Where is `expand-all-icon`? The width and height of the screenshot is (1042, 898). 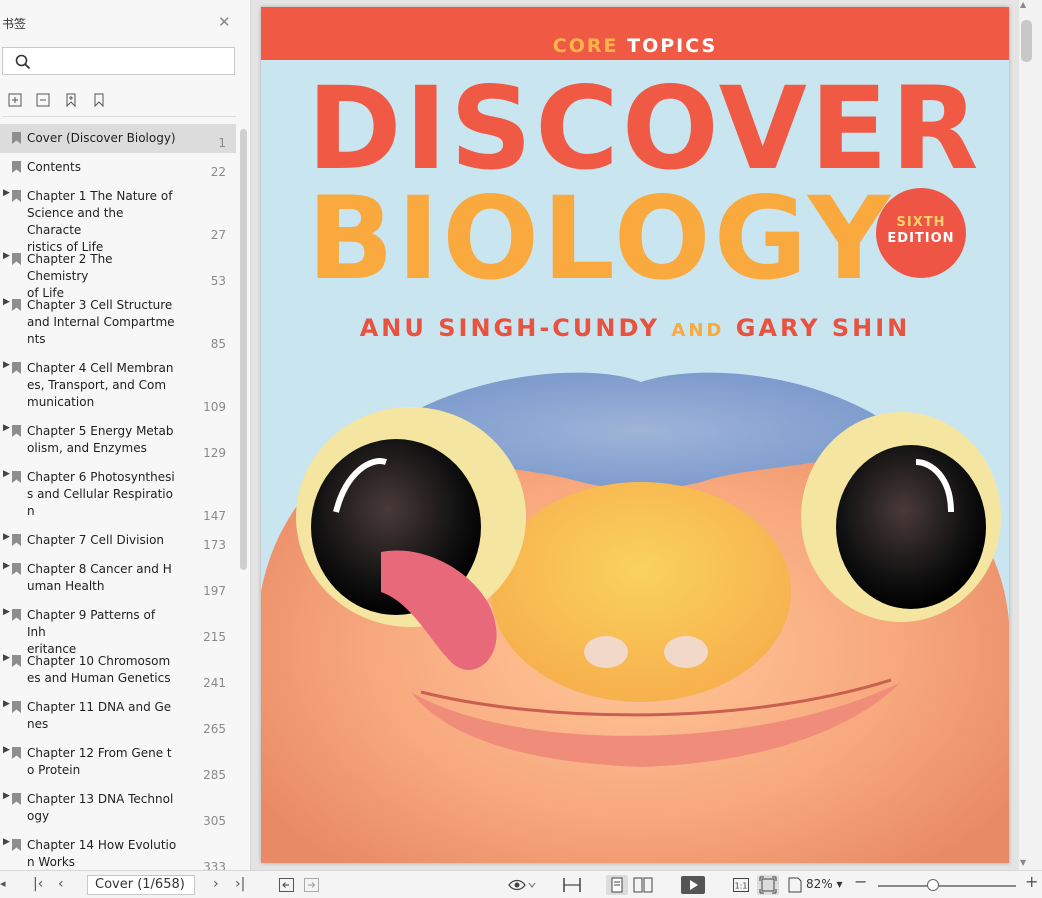 expand-all-icon is located at coordinates (15, 100).